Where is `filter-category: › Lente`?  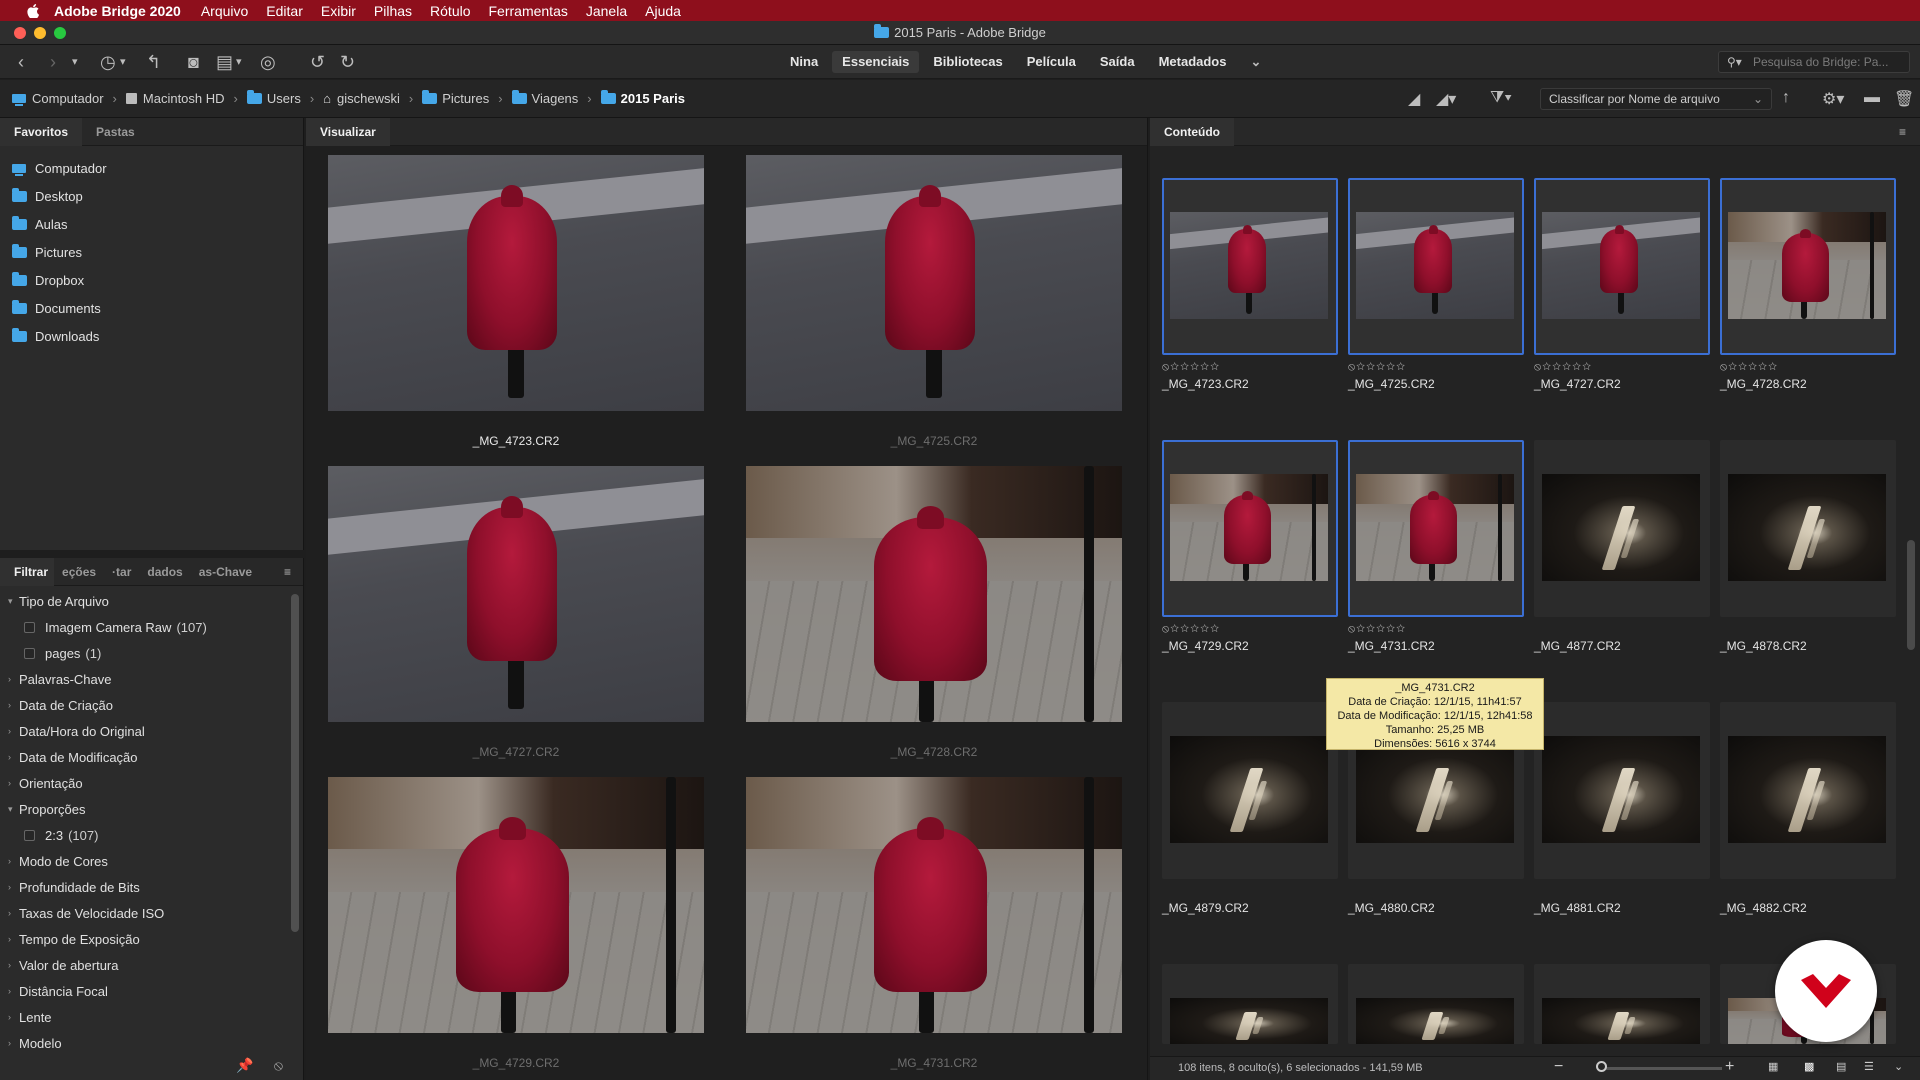
filter-category: › Lente is located at coordinates (146, 1017).